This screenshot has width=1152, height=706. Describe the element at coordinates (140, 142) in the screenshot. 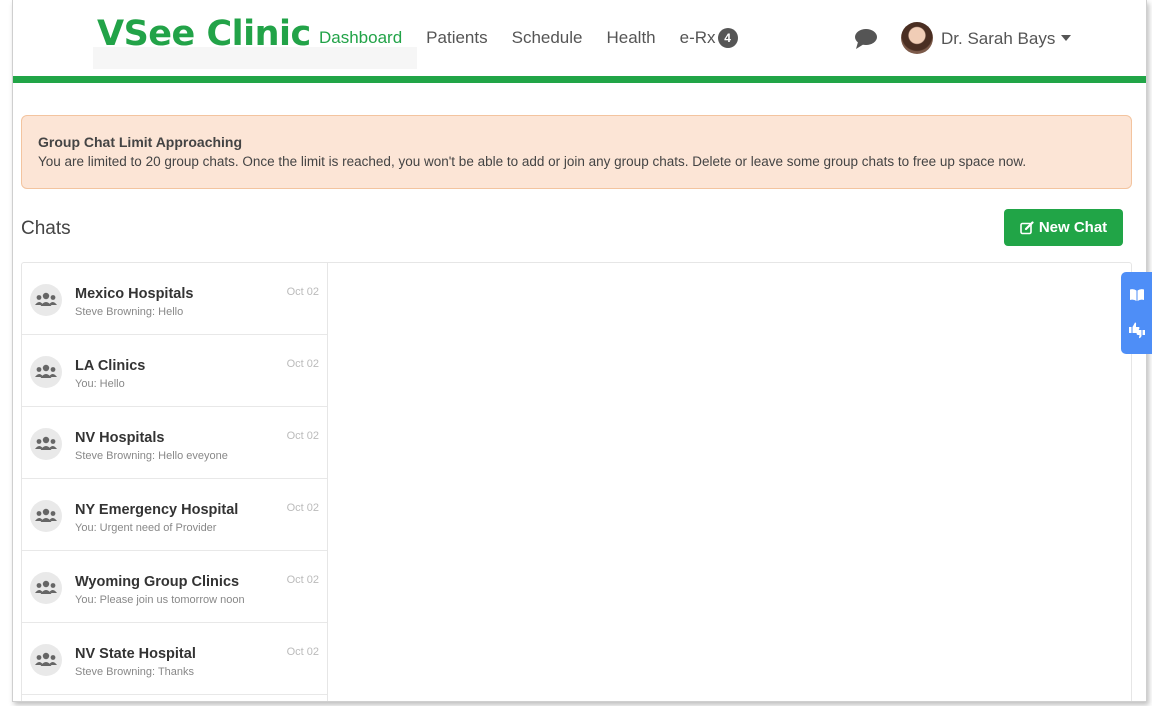

I see `alert-title: Group Chat Limit Approaching` at that location.